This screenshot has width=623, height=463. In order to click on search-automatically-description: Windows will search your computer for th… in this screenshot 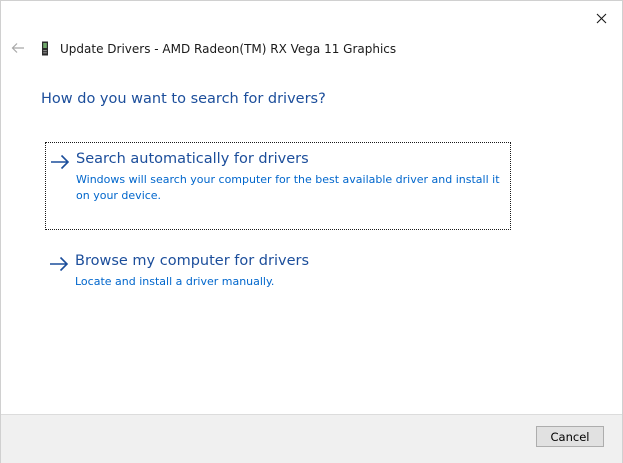, I will do `click(288, 187)`.